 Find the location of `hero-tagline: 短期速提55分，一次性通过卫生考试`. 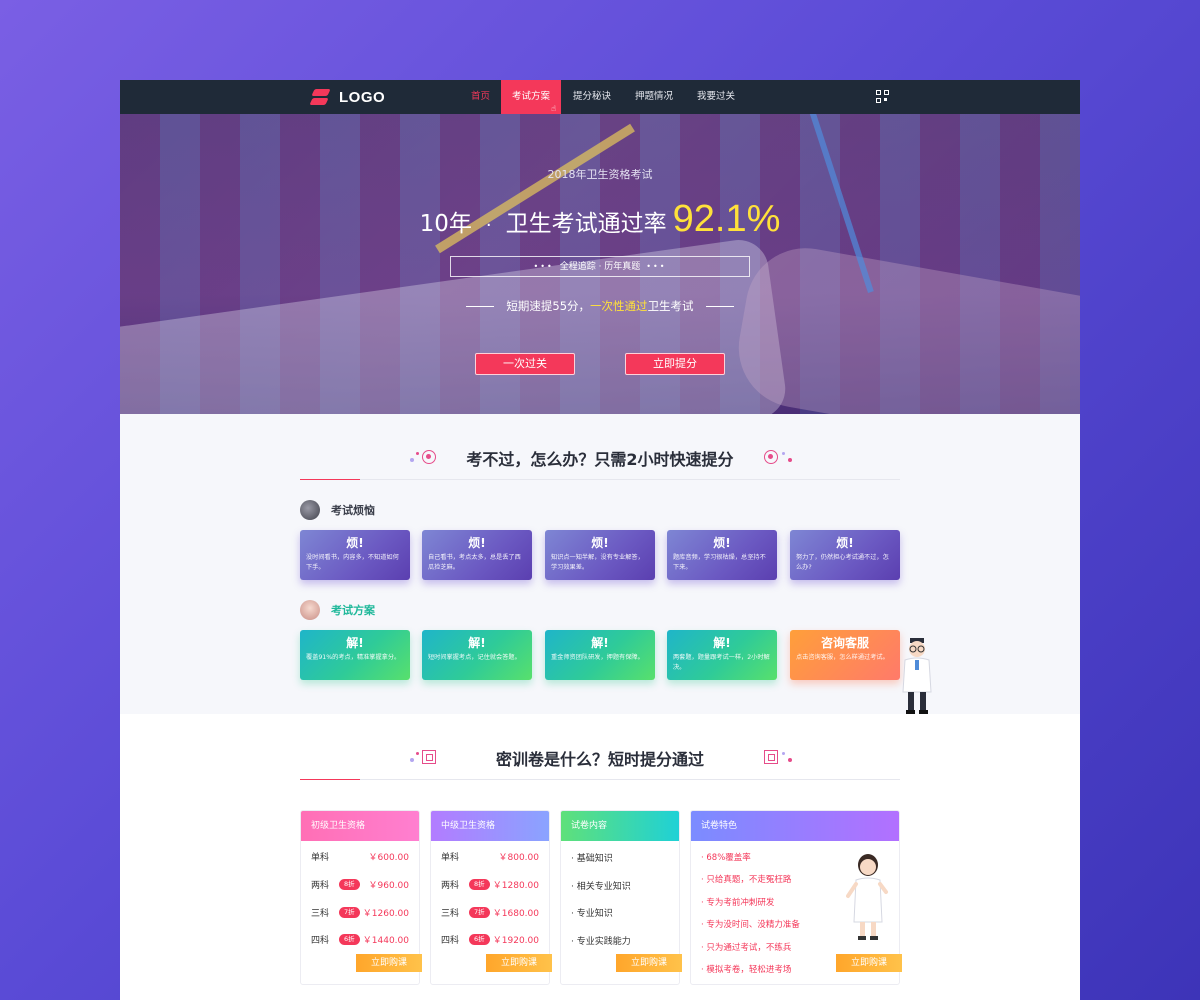

hero-tagline: 短期速提55分，一次性通过卫生考试 is located at coordinates (600, 306).